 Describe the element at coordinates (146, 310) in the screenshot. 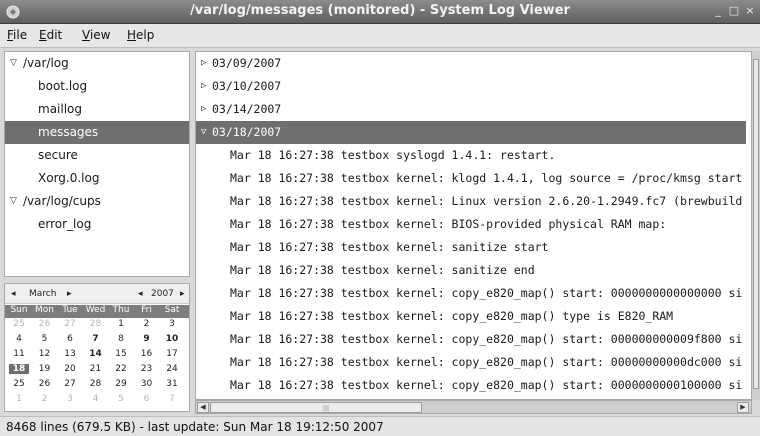

I see `weekday-label: Fri` at that location.